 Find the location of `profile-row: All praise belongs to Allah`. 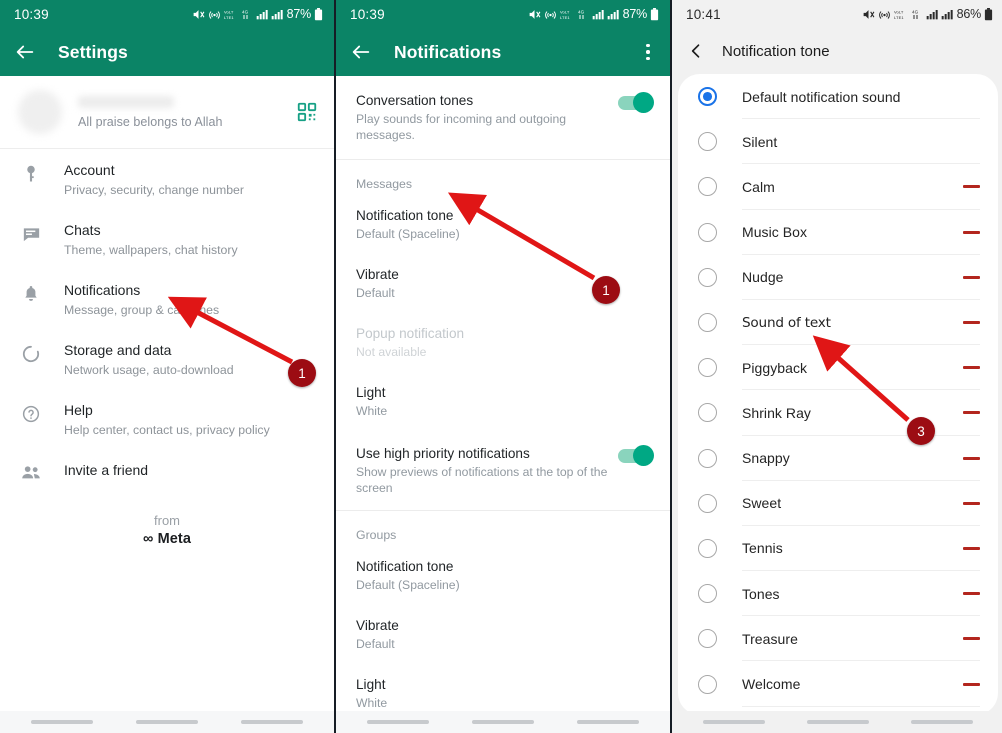

profile-row: All praise belongs to Allah is located at coordinates (167, 112).